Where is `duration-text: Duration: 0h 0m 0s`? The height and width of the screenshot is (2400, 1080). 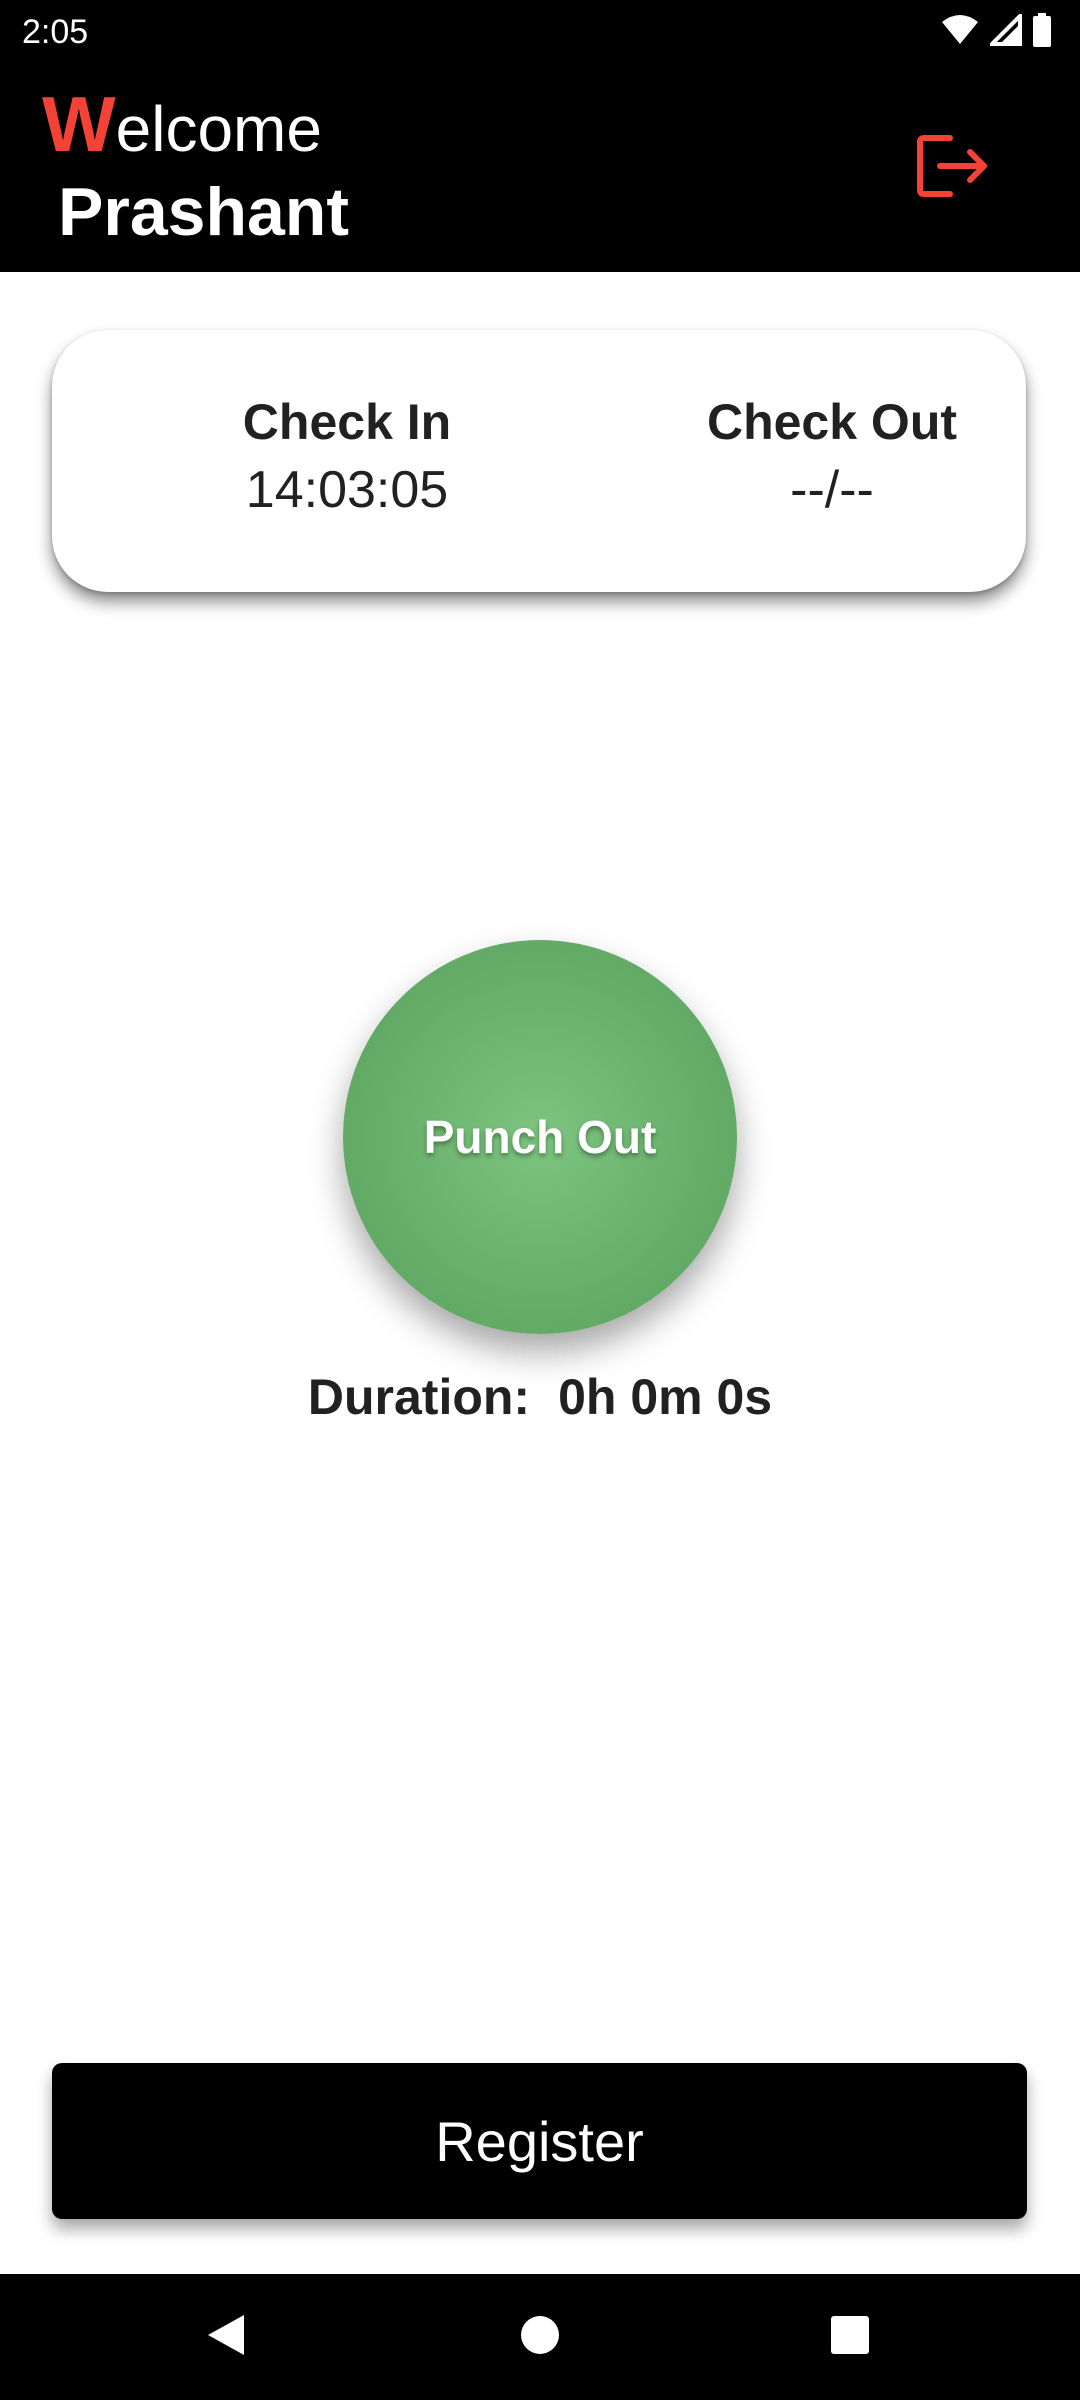
duration-text: Duration: 0h 0m 0s is located at coordinates (540, 1397).